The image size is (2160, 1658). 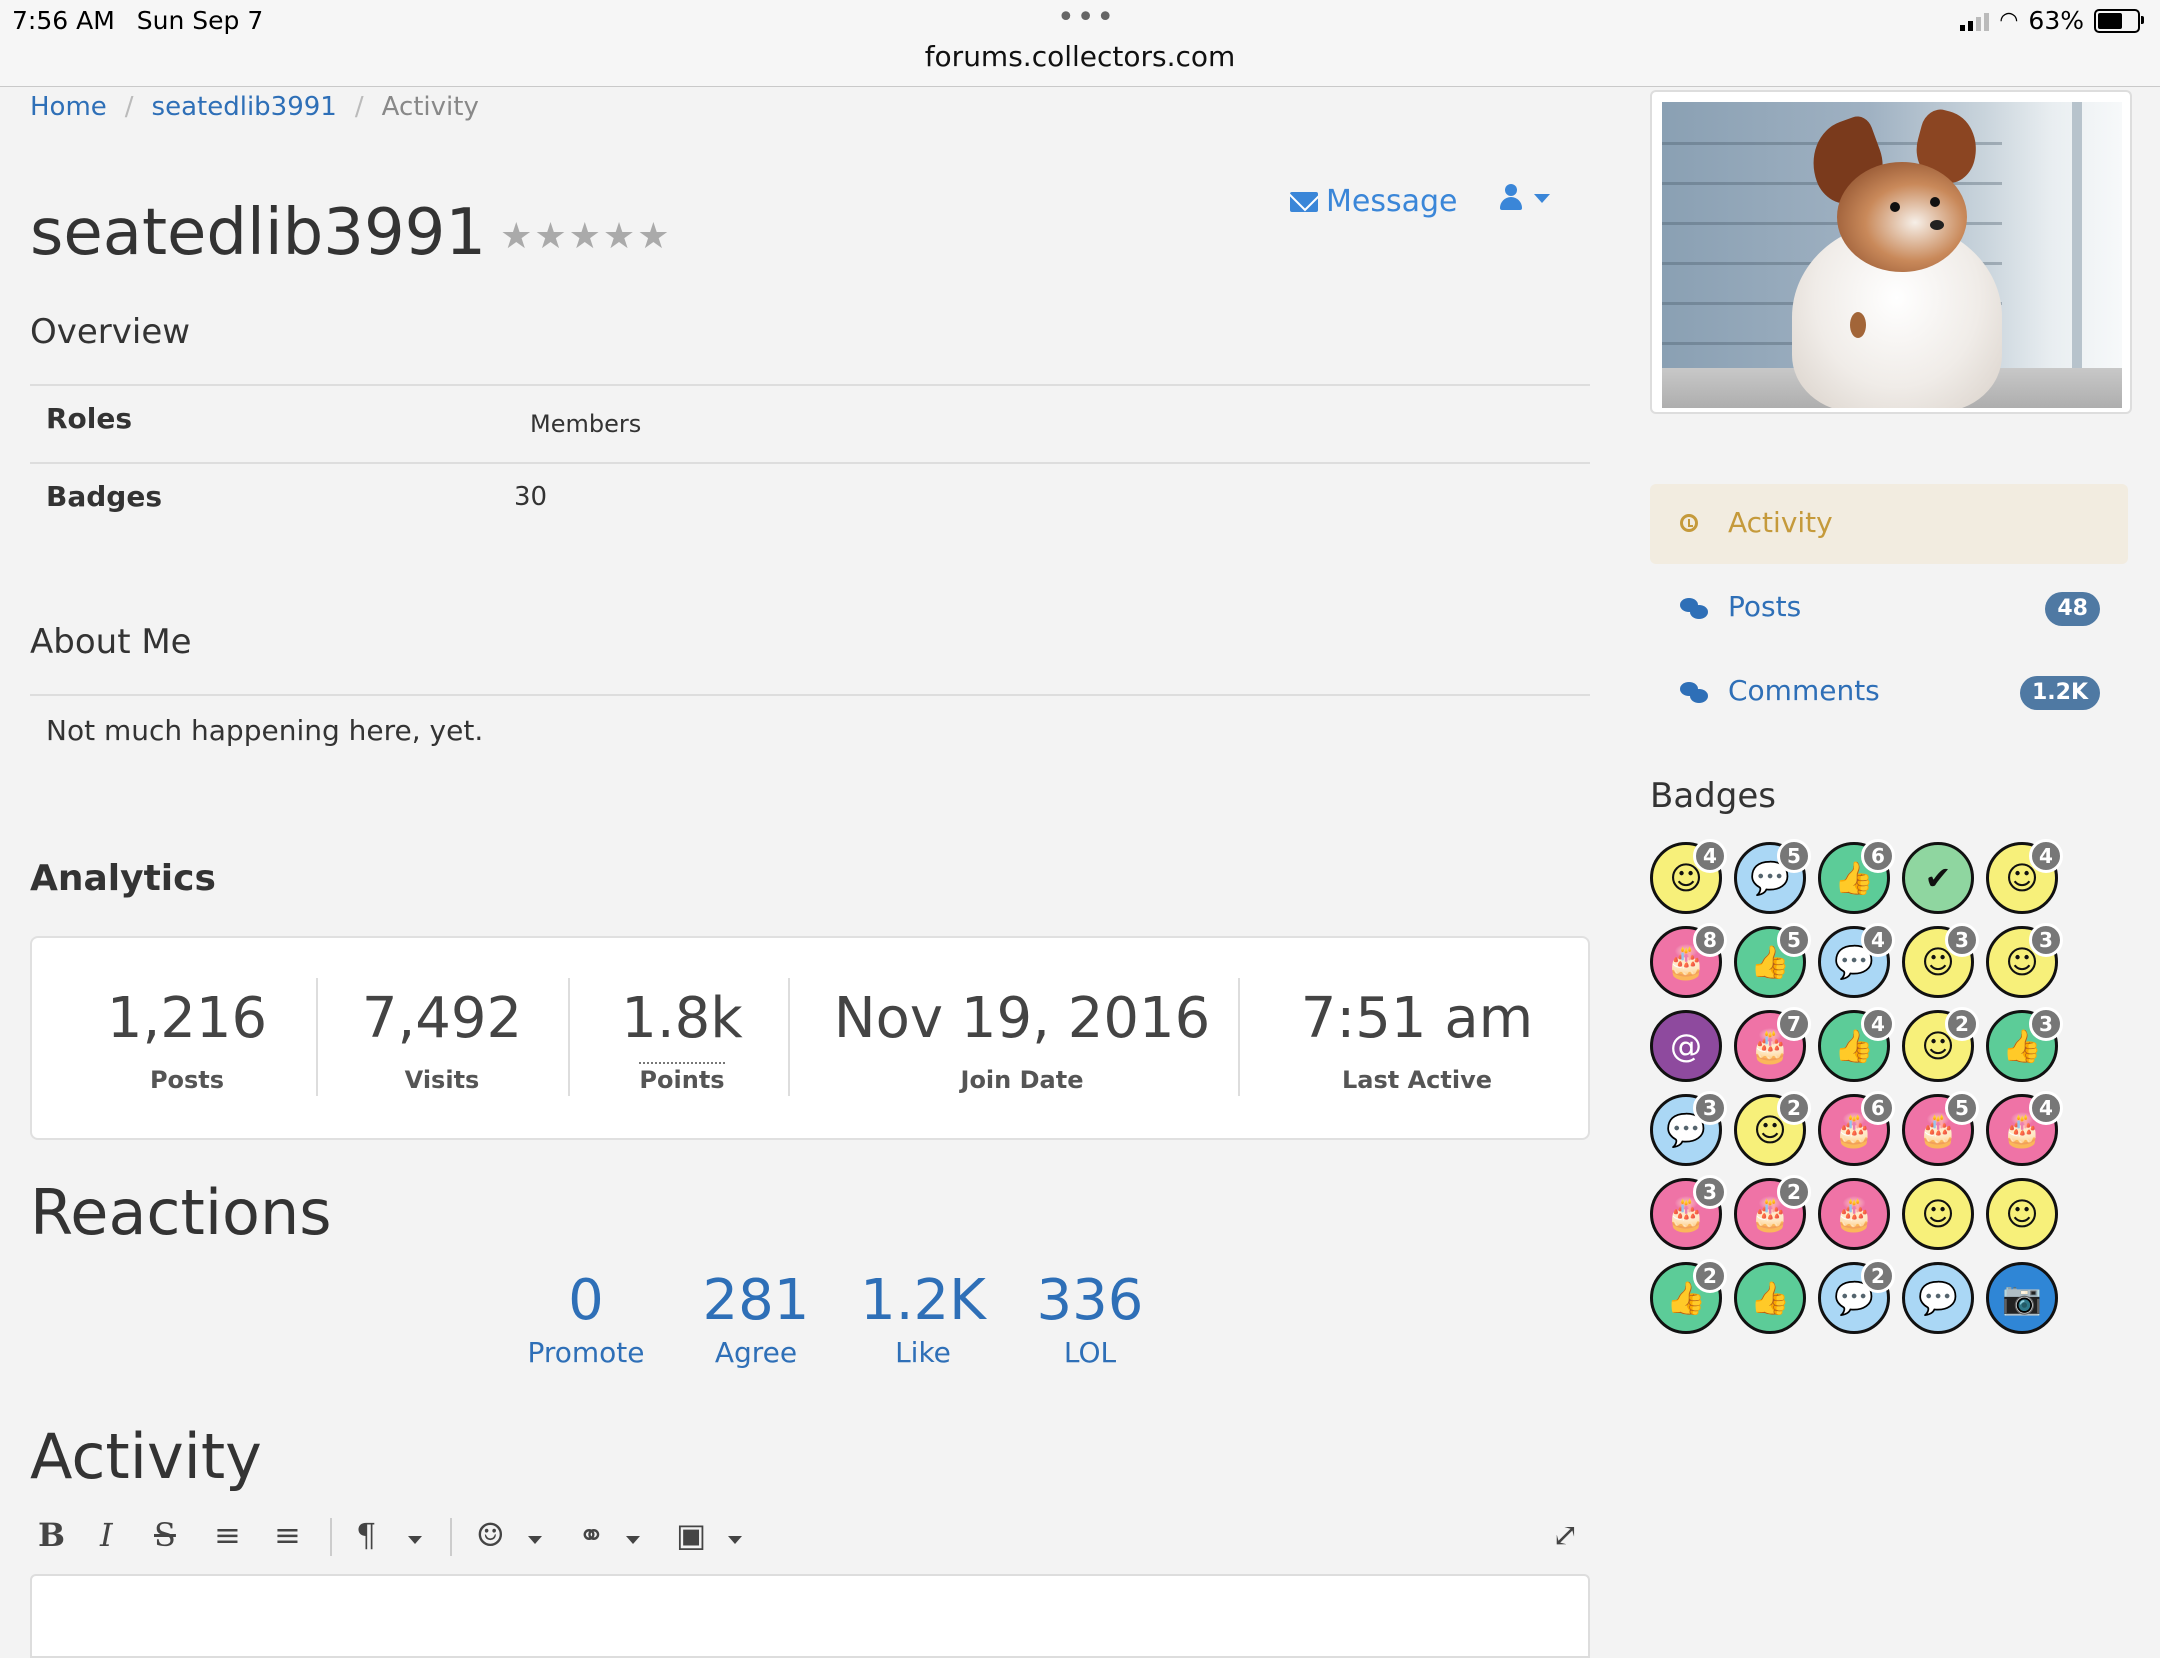 What do you see at coordinates (181, 1212) in the screenshot?
I see `reactions-heading: Reactions` at bounding box center [181, 1212].